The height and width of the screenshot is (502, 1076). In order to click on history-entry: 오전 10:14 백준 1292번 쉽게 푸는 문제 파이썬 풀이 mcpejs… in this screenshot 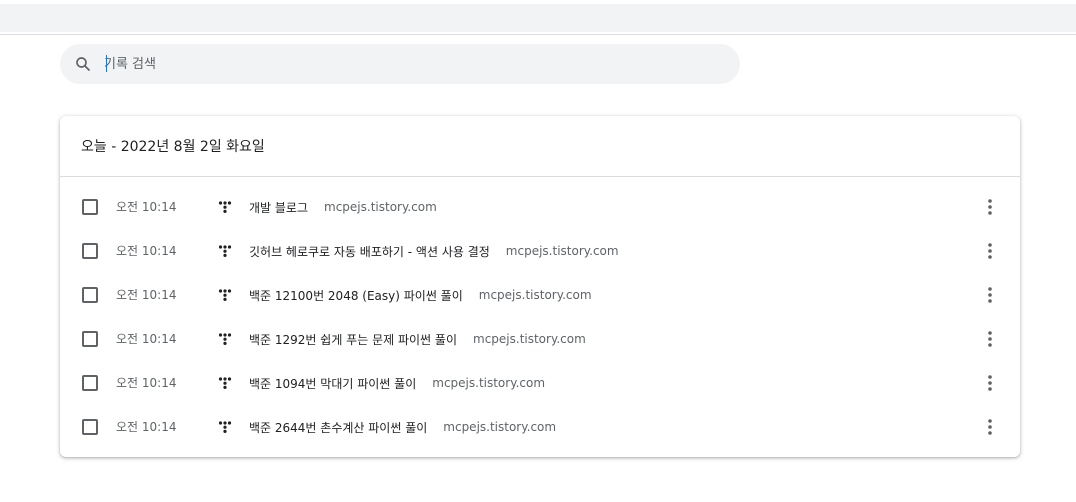, I will do `click(540, 339)`.